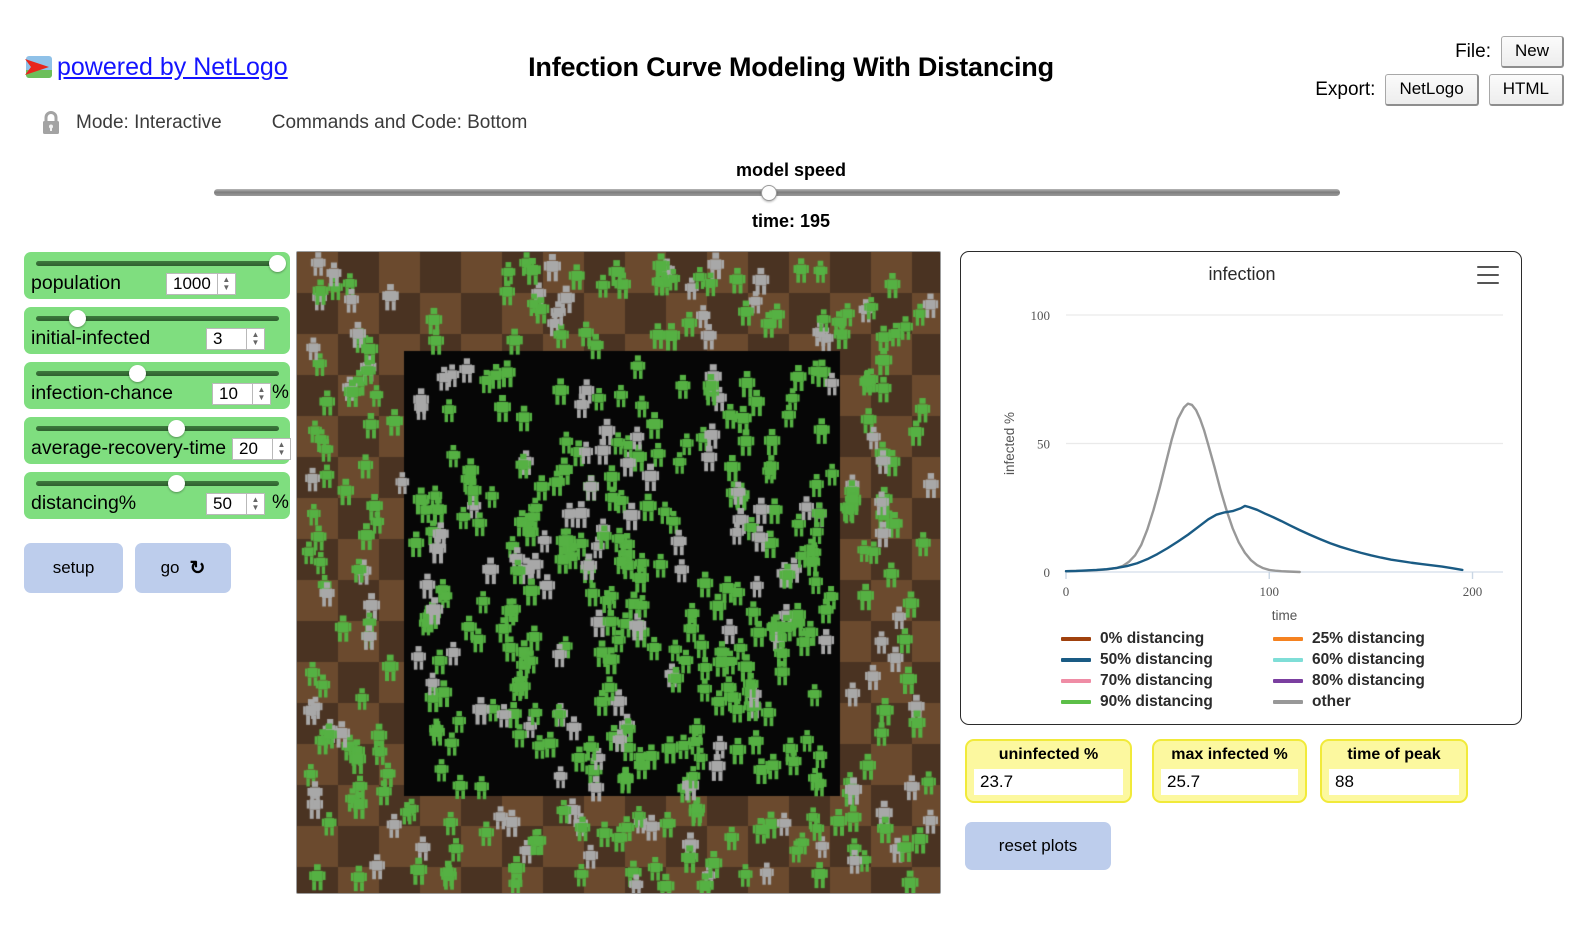  What do you see at coordinates (170, 567) in the screenshot?
I see `go-button-label: go` at bounding box center [170, 567].